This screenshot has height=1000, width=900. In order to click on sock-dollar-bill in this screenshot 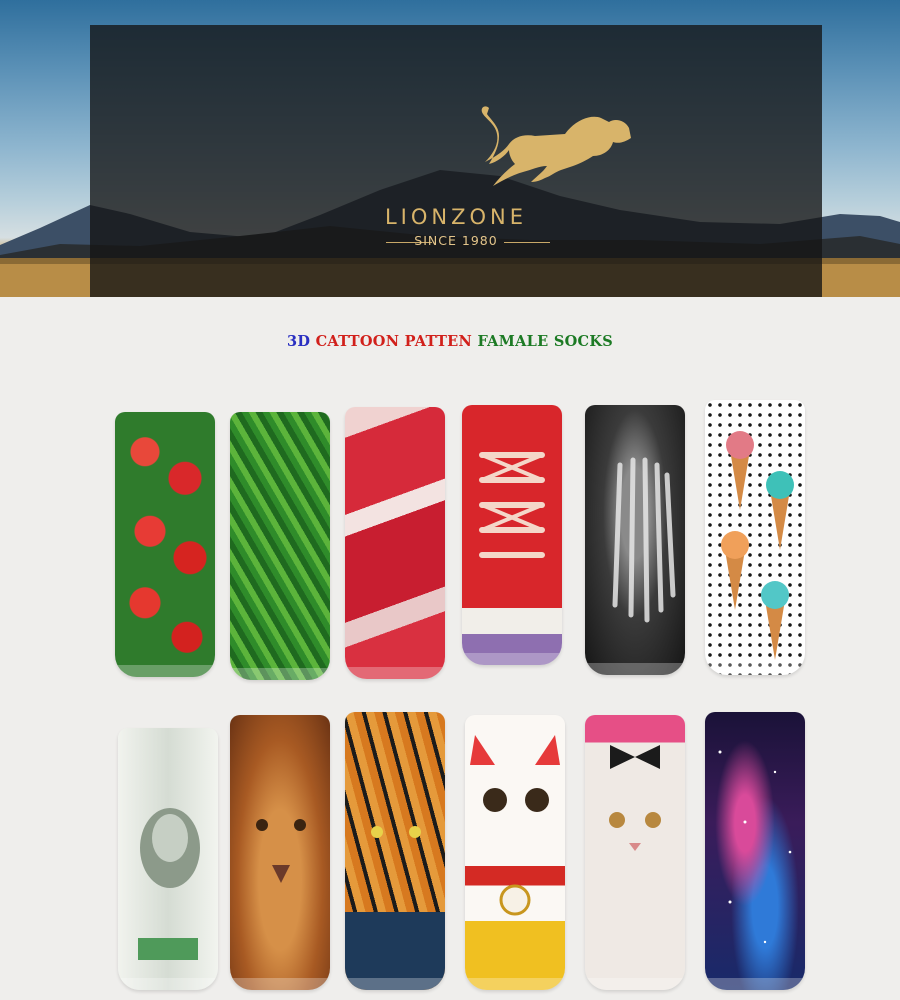, I will do `click(168, 859)`.